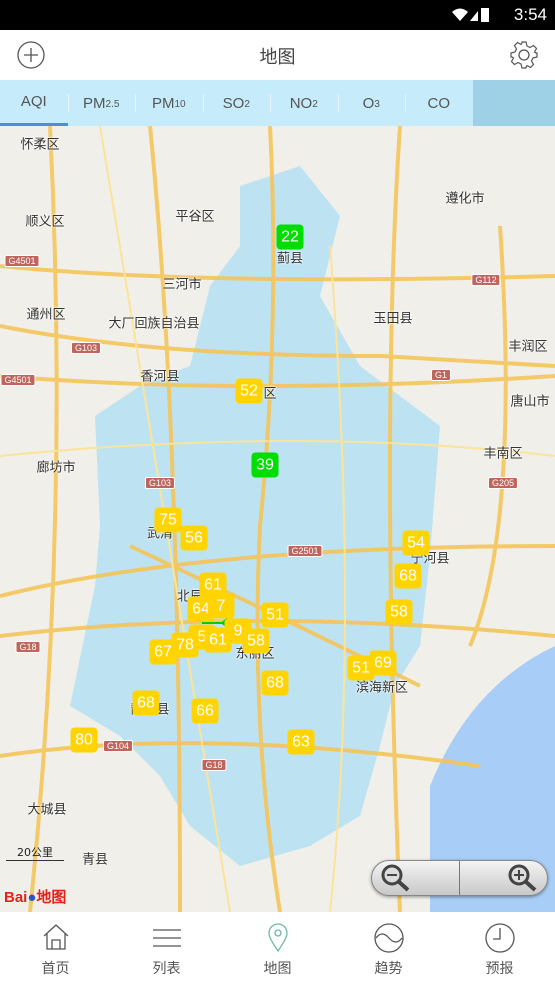  I want to click on tab-label: O, so click(368, 103).